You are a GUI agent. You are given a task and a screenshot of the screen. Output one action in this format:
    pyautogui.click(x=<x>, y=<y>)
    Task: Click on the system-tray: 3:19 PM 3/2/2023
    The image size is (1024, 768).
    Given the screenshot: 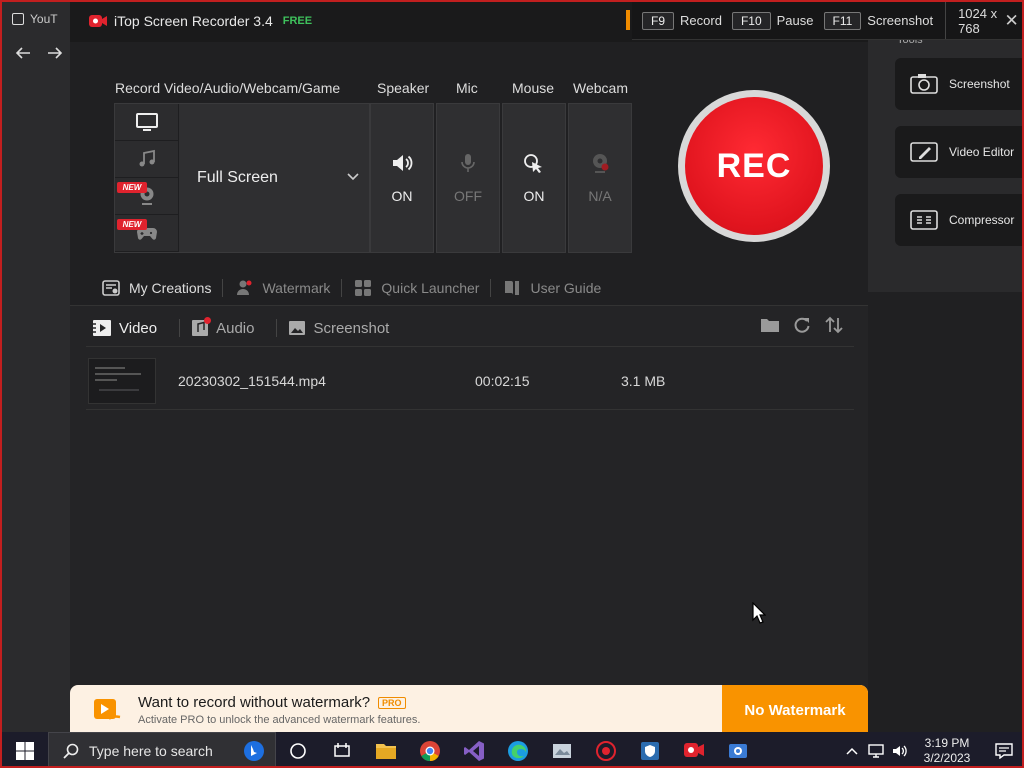 What is the action you would take?
    pyautogui.click(x=931, y=749)
    